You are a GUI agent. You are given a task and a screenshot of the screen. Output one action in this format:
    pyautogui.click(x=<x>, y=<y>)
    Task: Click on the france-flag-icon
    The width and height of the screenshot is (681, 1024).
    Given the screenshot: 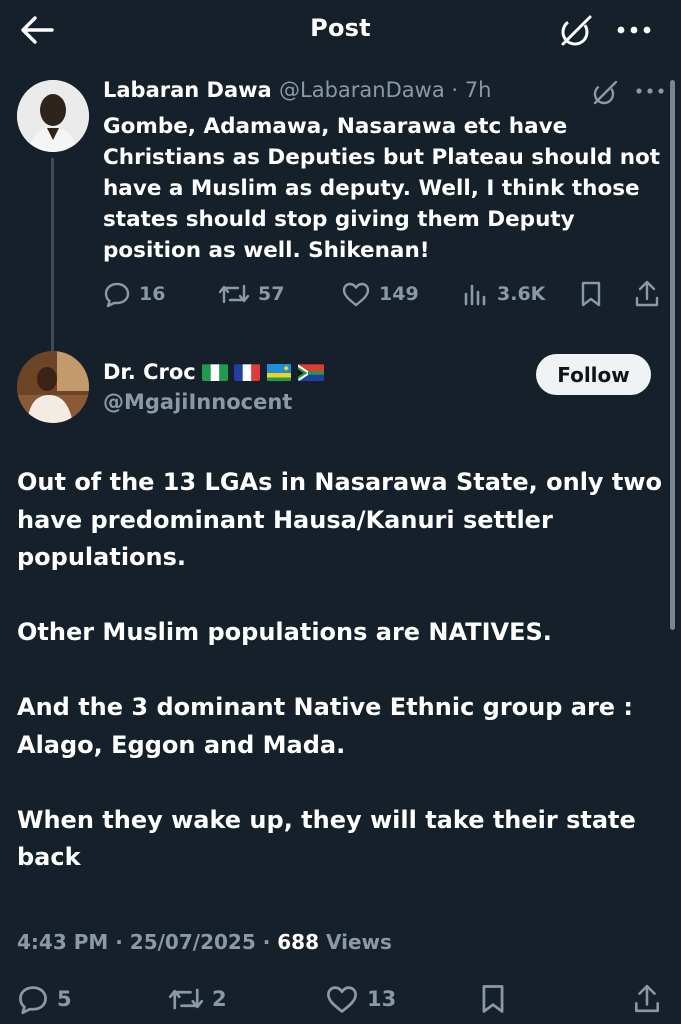 What is the action you would take?
    pyautogui.click(x=246, y=372)
    